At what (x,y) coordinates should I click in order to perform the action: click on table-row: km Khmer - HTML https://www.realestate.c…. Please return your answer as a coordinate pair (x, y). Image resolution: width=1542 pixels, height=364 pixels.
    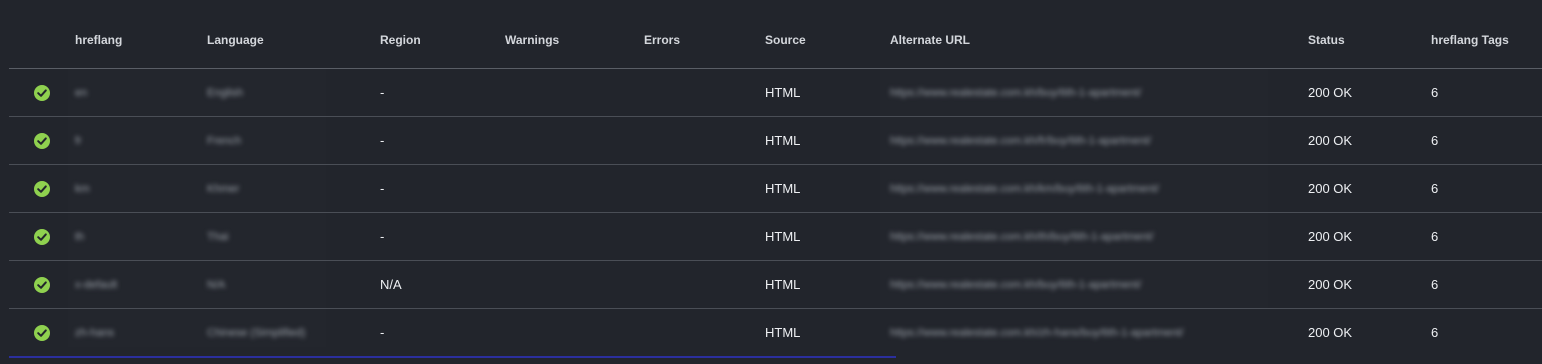
    Looking at the image, I should click on (771, 189).